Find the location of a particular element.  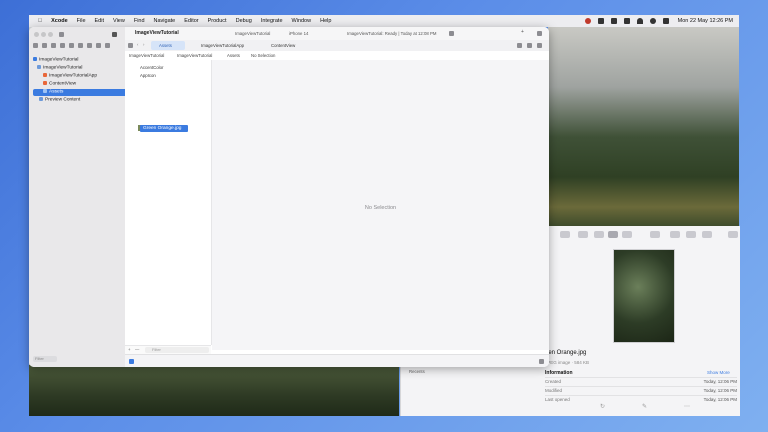

window-minimize-button is located at coordinates (43, 34).